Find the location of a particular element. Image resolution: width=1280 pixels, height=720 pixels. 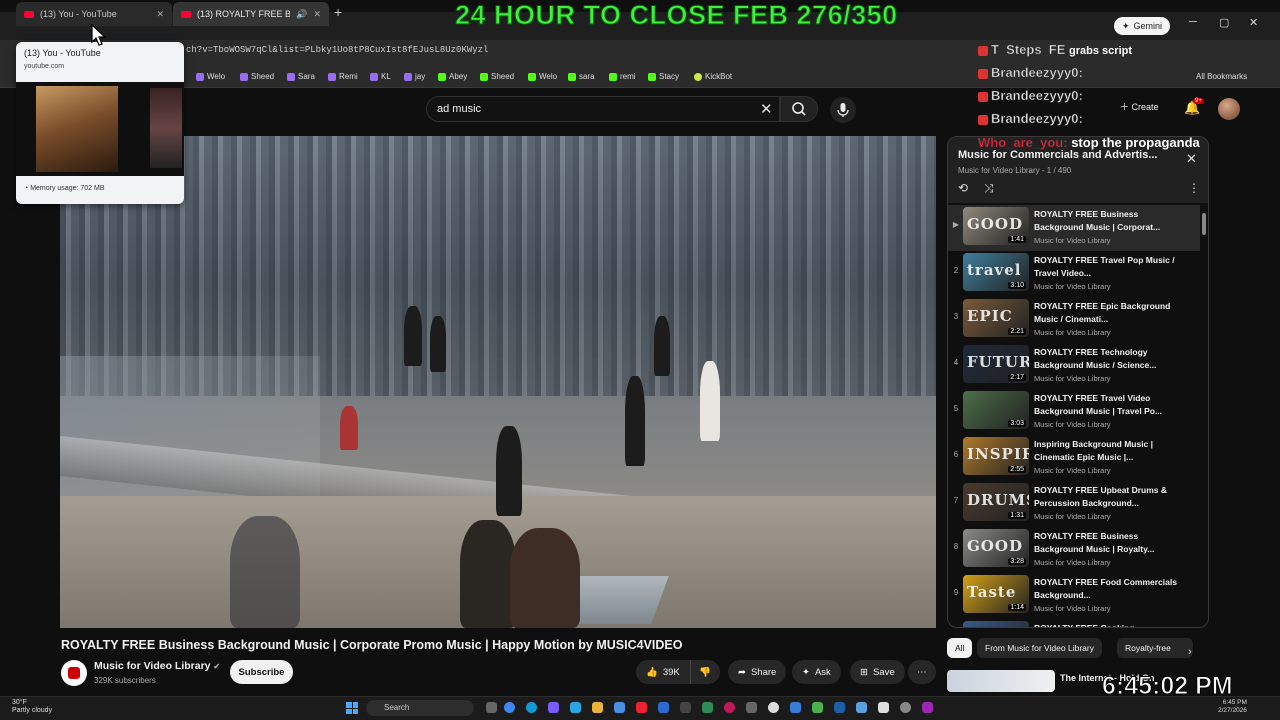

bookmark-item: Sara is located at coordinates (301, 76).